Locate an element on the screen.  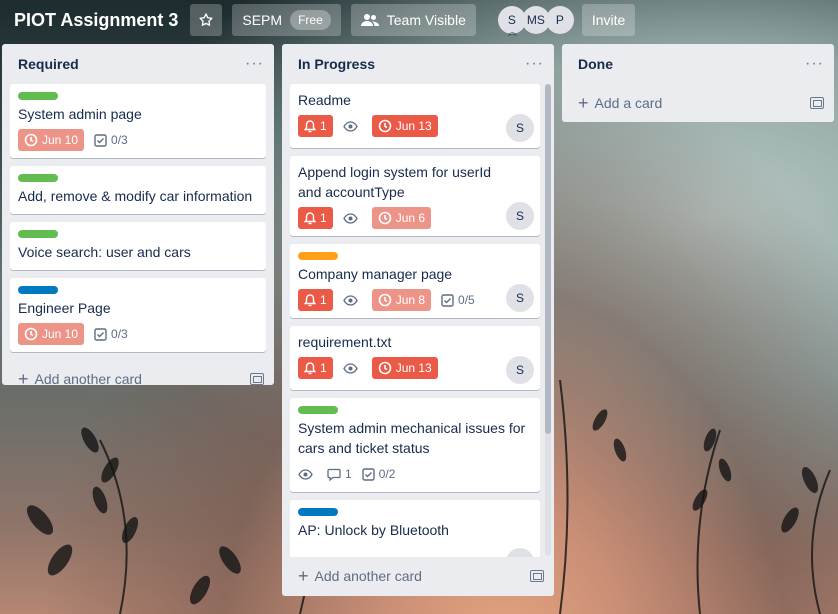
card: requirement.txt 1 Jun 13 S is located at coordinates (415, 358).